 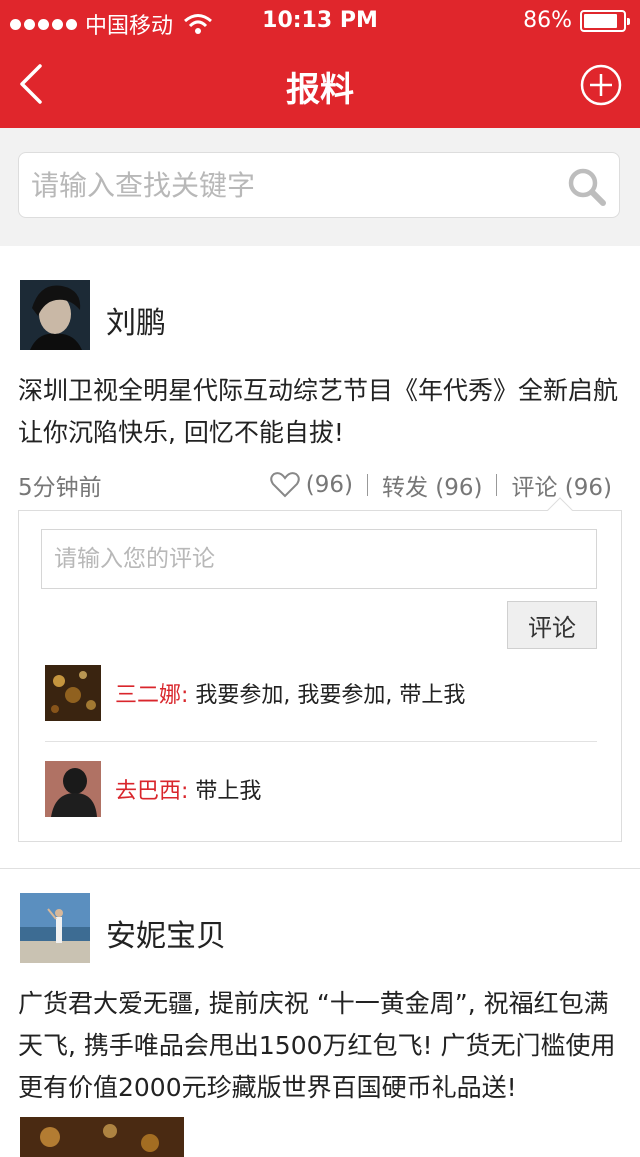 What do you see at coordinates (284, 485) in the screenshot?
I see `heart-icon` at bounding box center [284, 485].